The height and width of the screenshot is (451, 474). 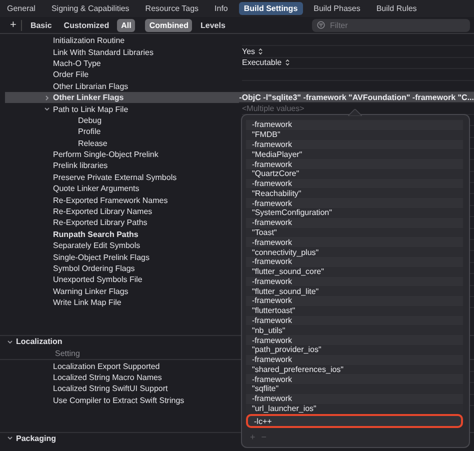 I want to click on setting-name: Separately Edit Symbols, so click(x=96, y=245).